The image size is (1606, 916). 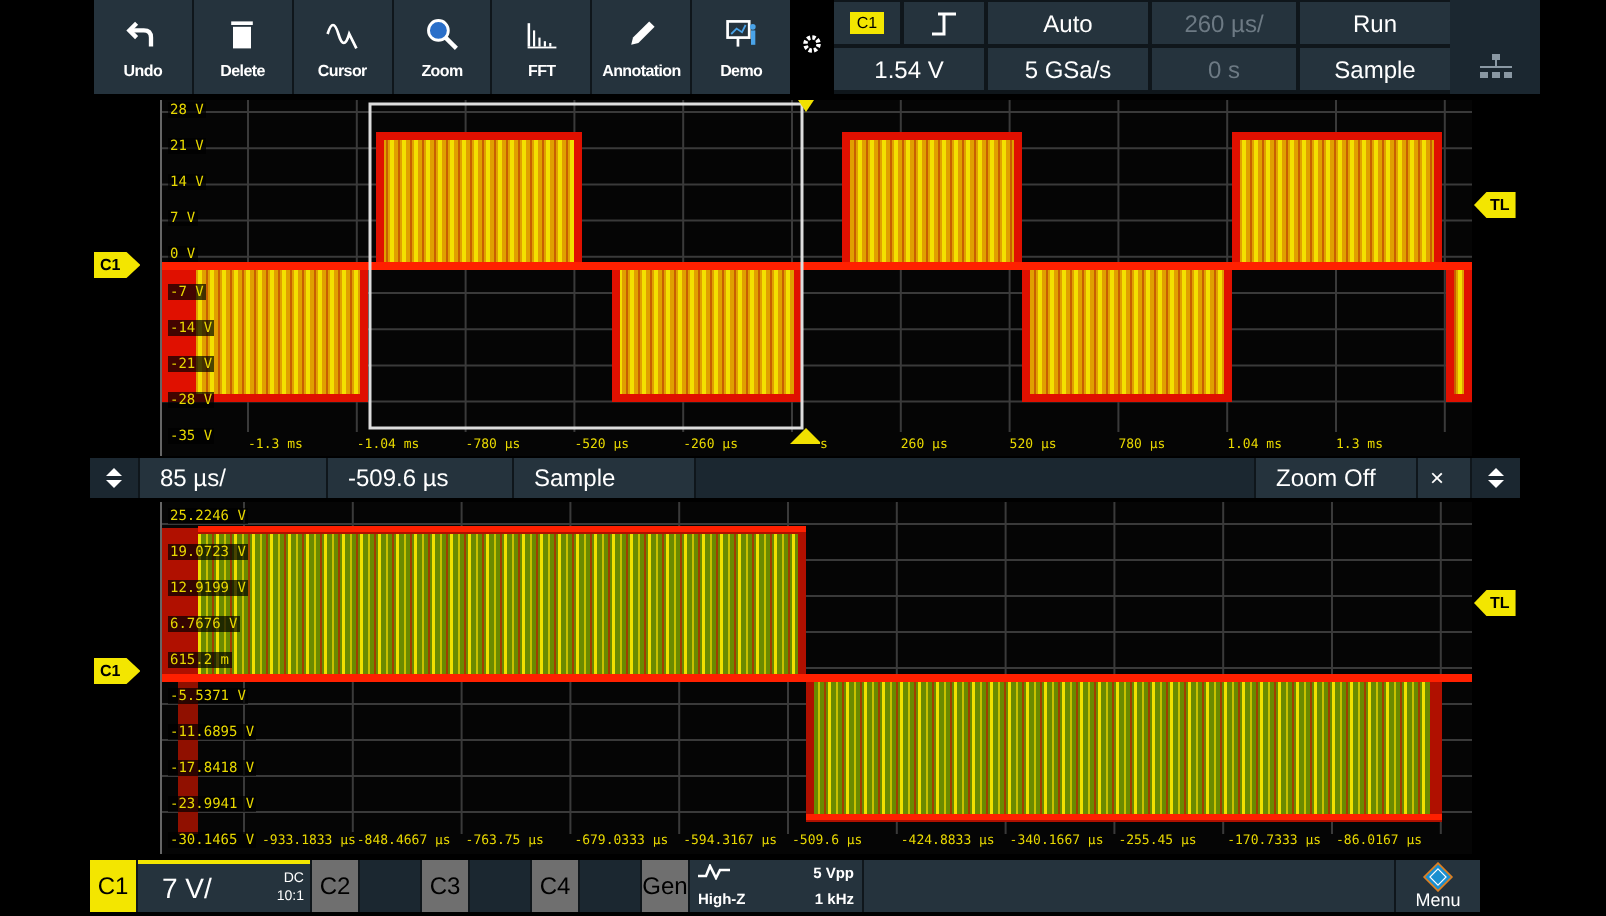 I want to click on trigger-source-cell: C1, so click(x=867, y=23).